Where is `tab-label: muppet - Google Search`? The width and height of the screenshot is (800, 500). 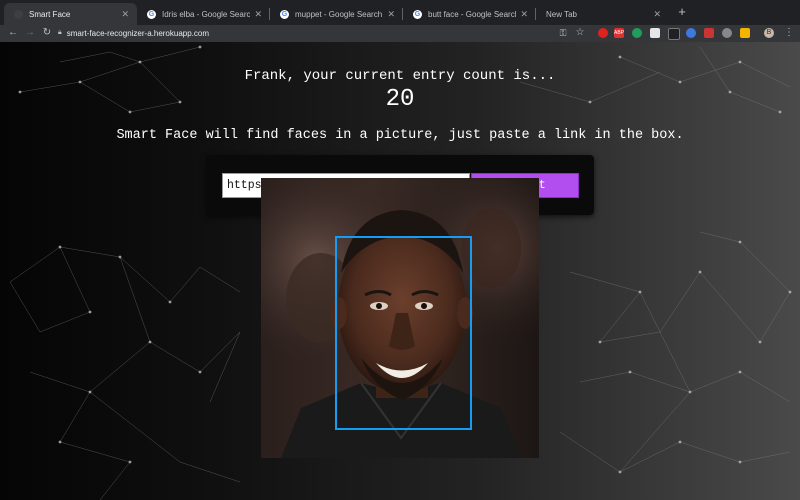
tab-label: muppet - Google Search is located at coordinates (339, 14).